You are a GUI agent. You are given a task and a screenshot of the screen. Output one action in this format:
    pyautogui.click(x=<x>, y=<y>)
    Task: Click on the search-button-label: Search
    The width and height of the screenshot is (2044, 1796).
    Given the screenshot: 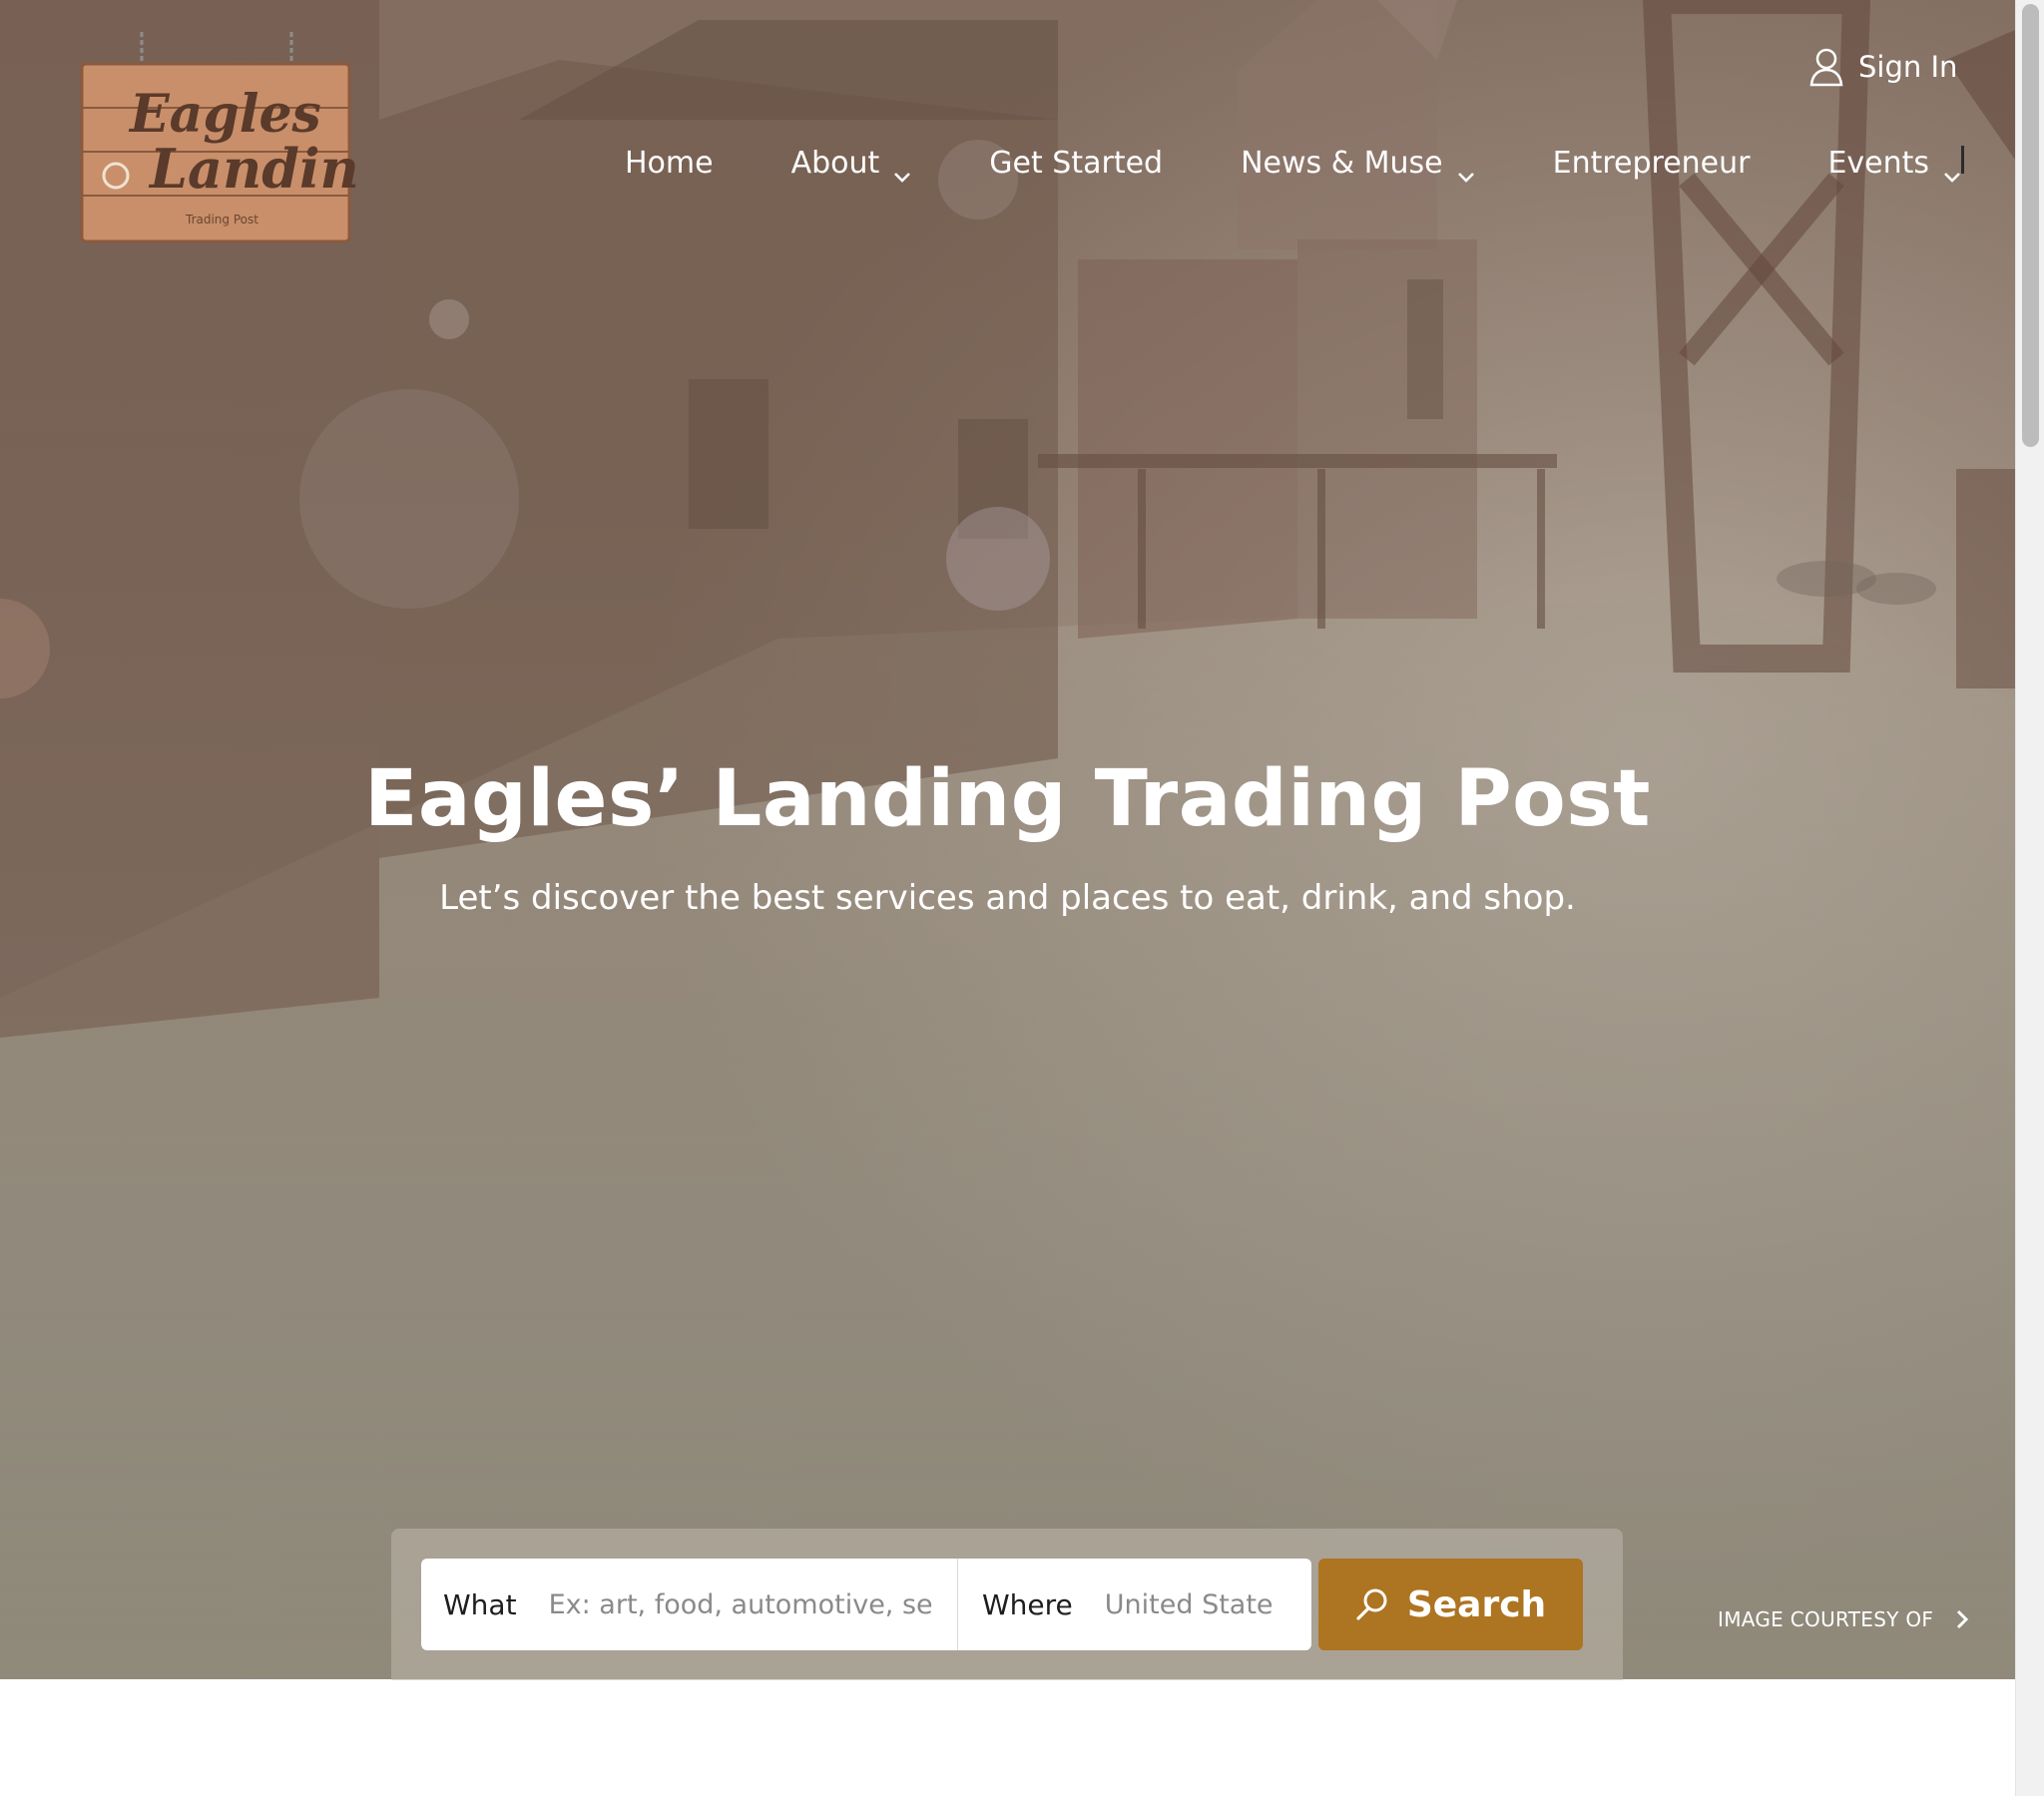 What is the action you would take?
    pyautogui.click(x=1476, y=1604)
    